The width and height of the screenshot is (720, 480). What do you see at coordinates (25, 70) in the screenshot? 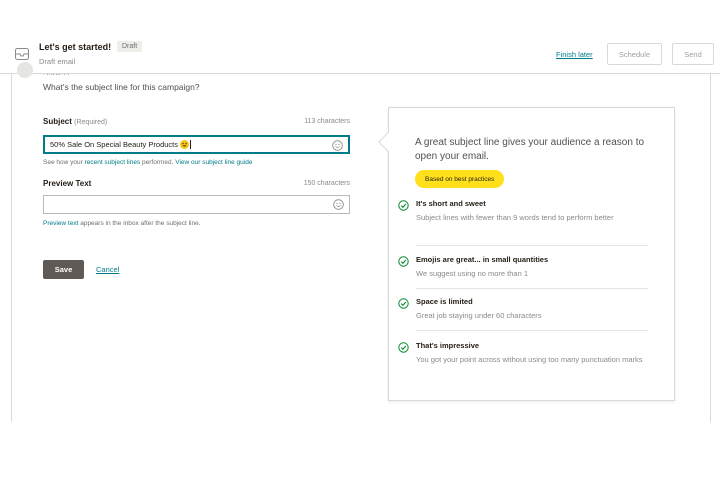
I see `step-indicator` at bounding box center [25, 70].